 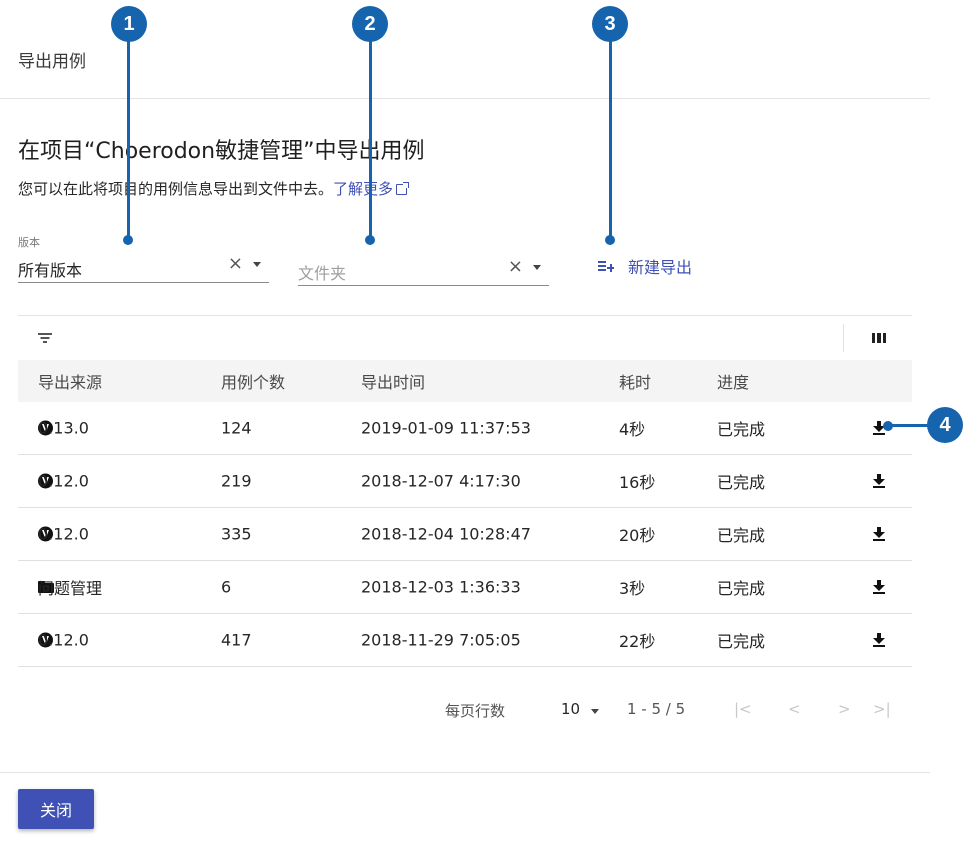 What do you see at coordinates (129, 24) in the screenshot?
I see `callout-badge-1: 1` at bounding box center [129, 24].